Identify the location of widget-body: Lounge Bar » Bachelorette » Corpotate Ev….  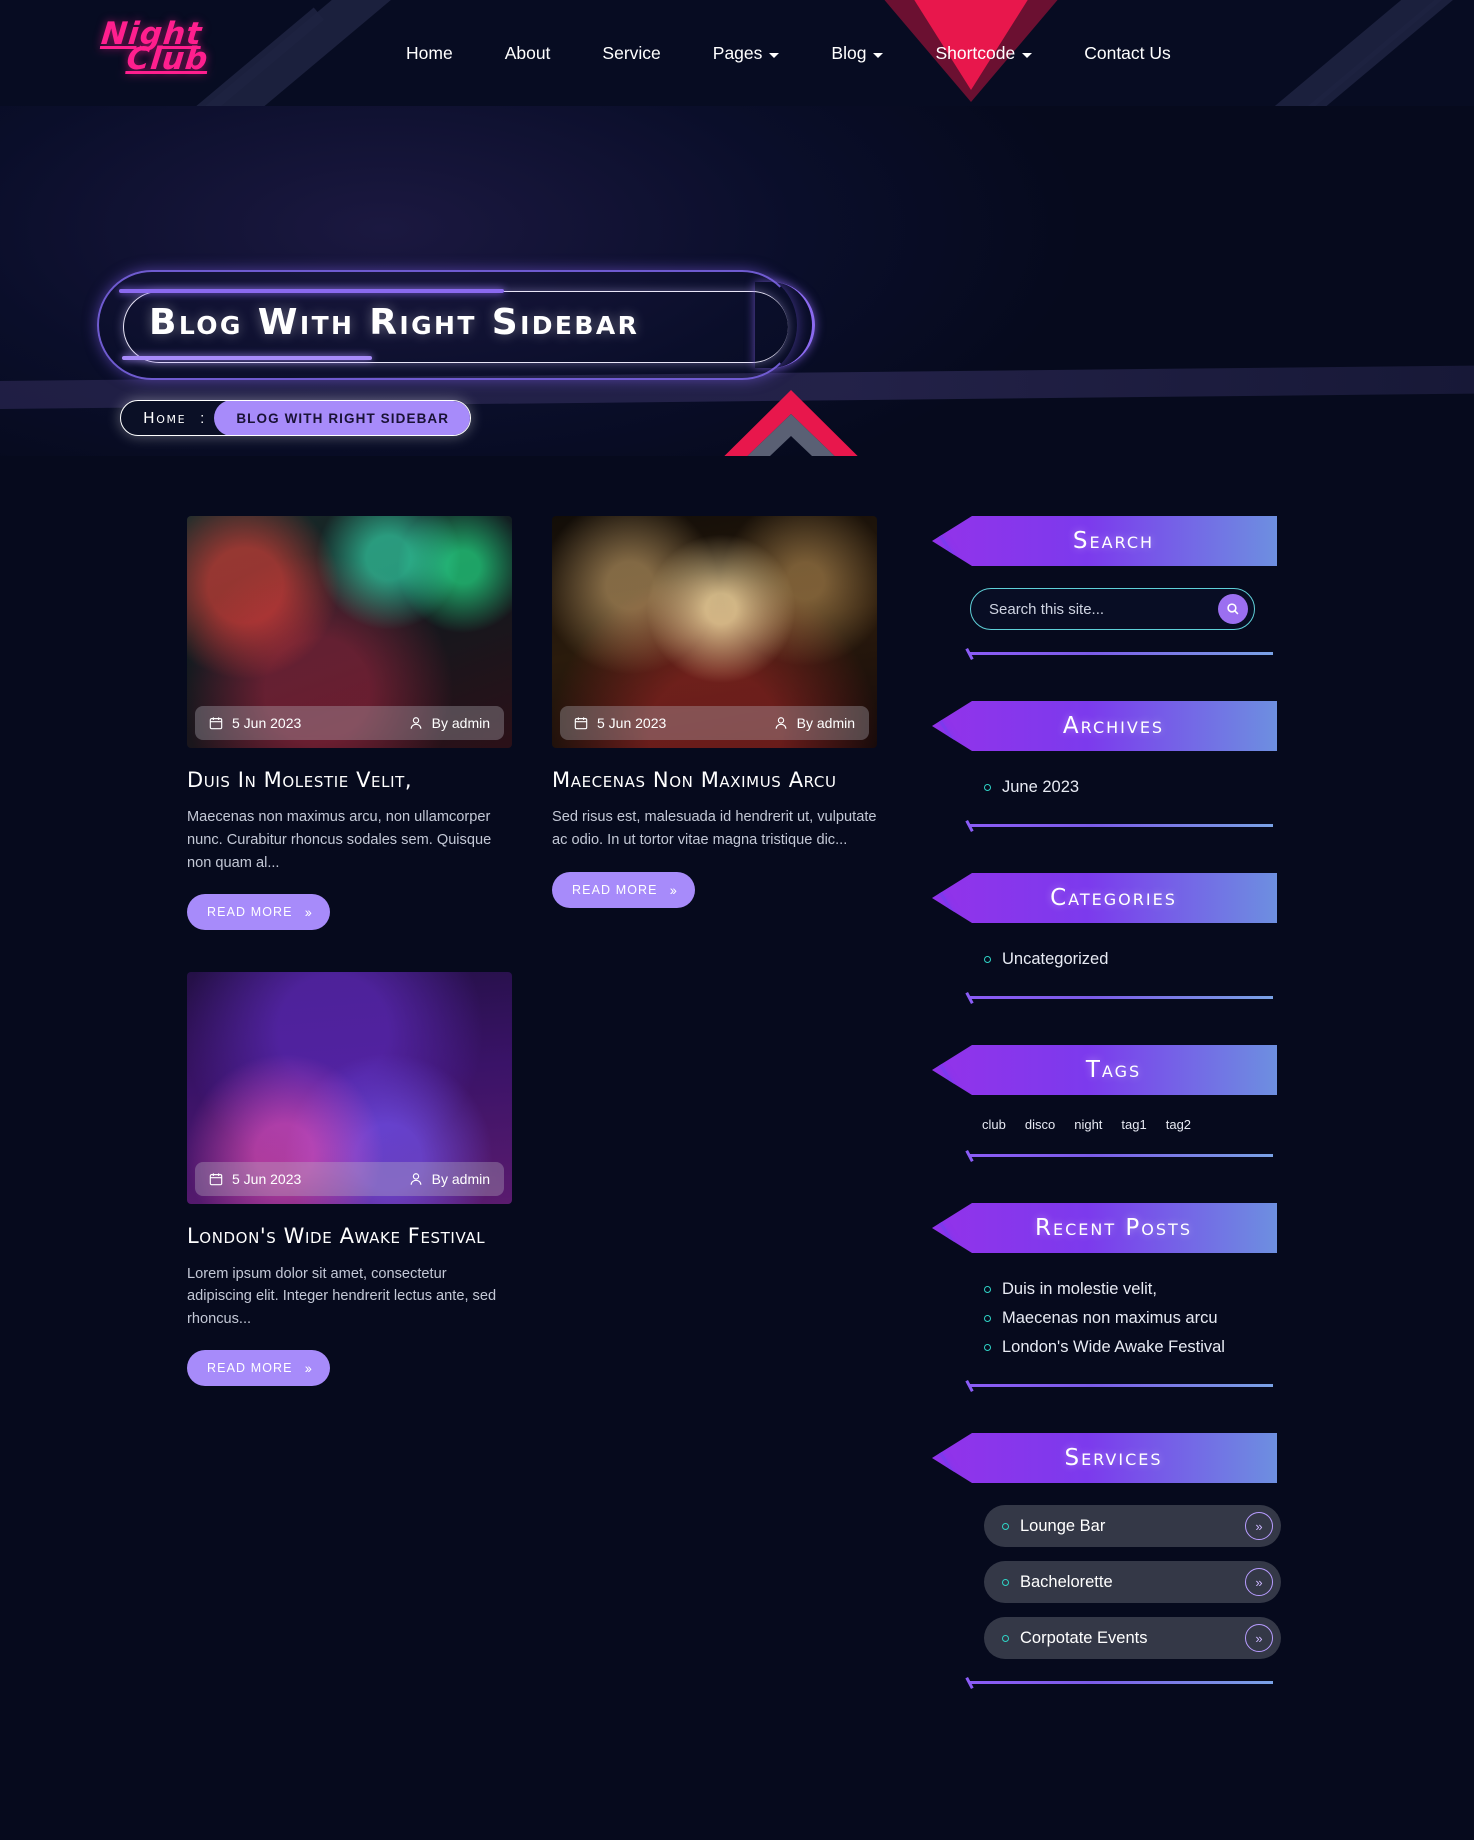
(1106, 1583).